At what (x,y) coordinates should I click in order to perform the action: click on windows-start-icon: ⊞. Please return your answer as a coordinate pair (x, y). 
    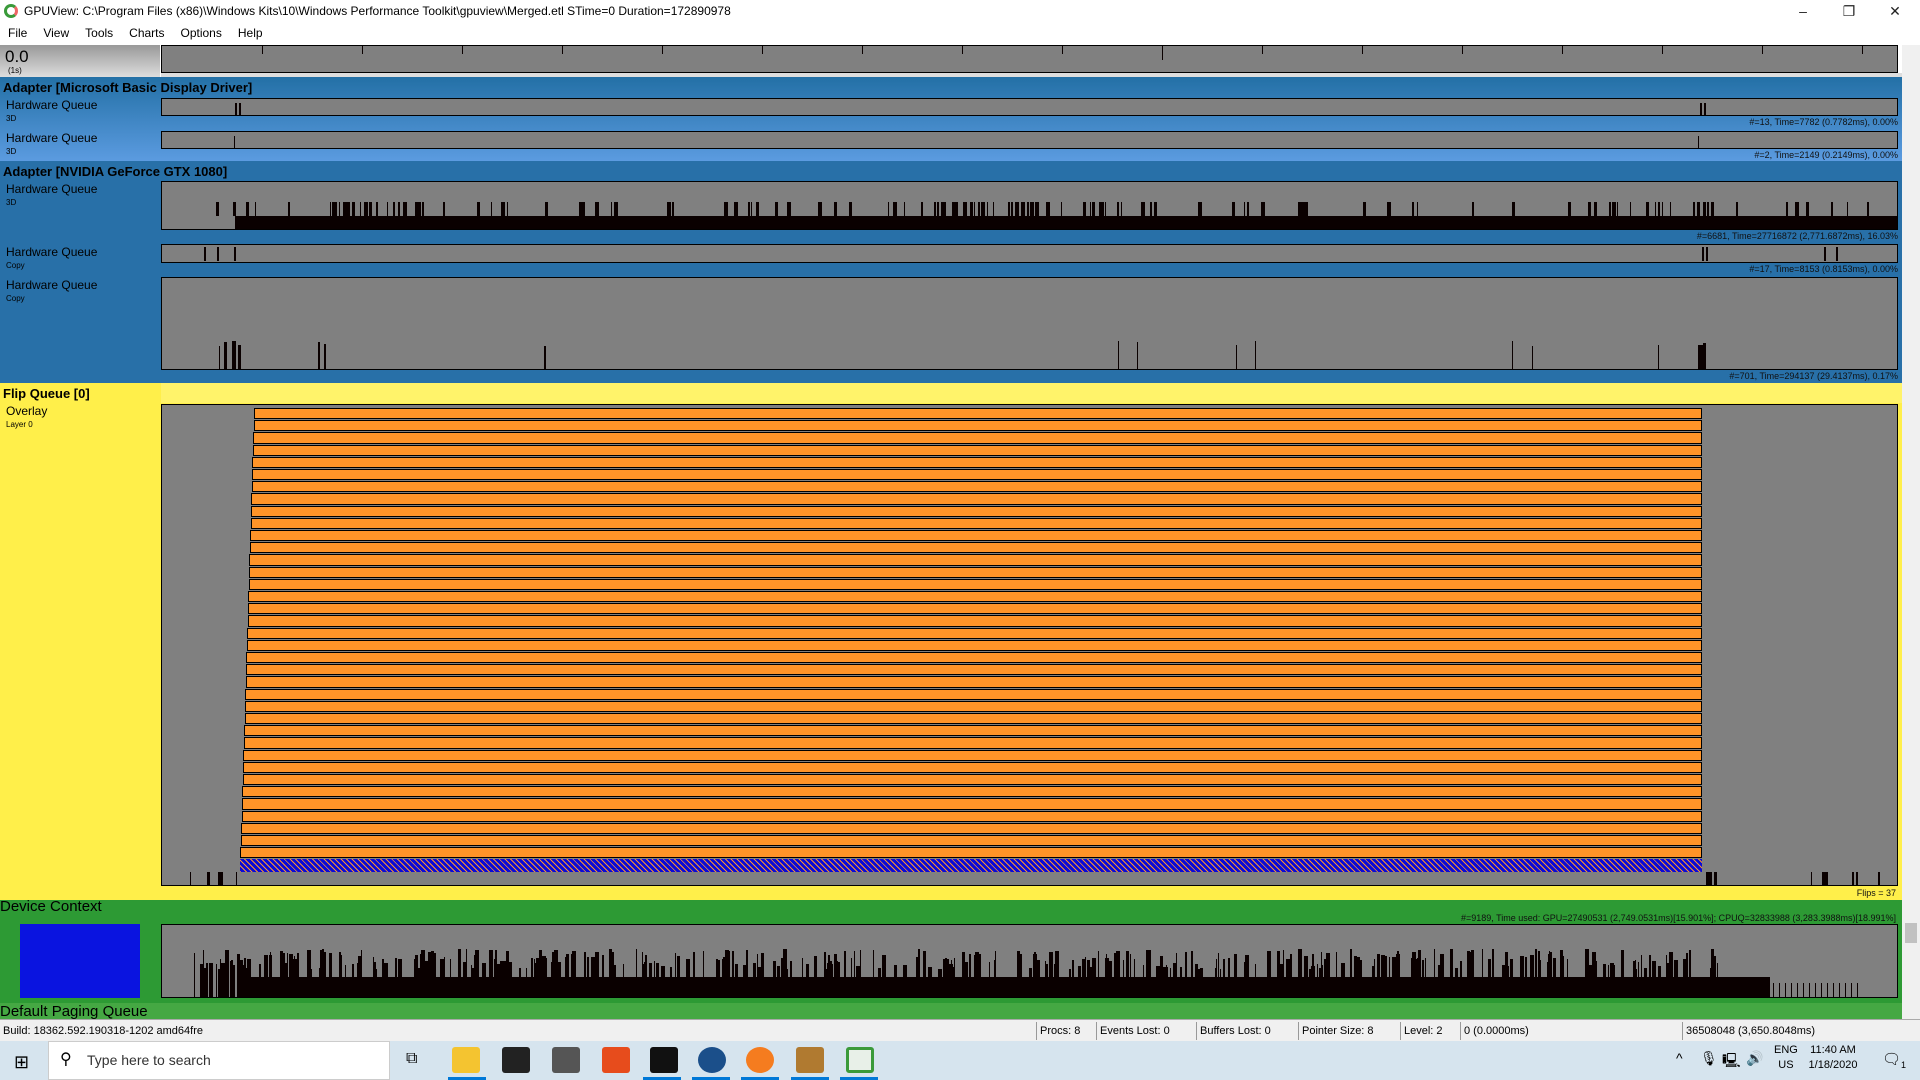
    Looking at the image, I should click on (21, 1062).